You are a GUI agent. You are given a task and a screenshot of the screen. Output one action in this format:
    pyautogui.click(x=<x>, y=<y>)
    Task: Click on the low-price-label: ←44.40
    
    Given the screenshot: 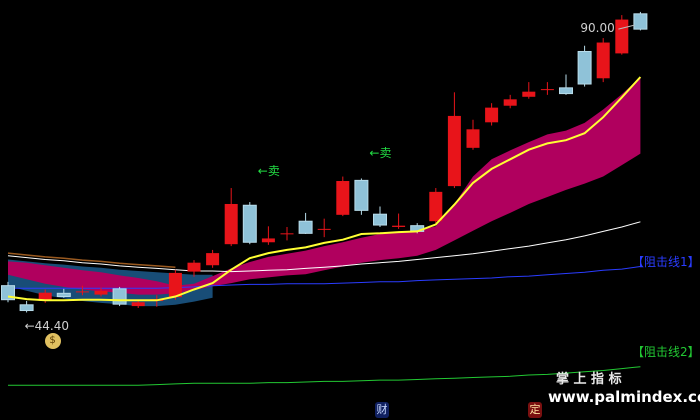 What is the action you would take?
    pyautogui.click(x=47, y=326)
    